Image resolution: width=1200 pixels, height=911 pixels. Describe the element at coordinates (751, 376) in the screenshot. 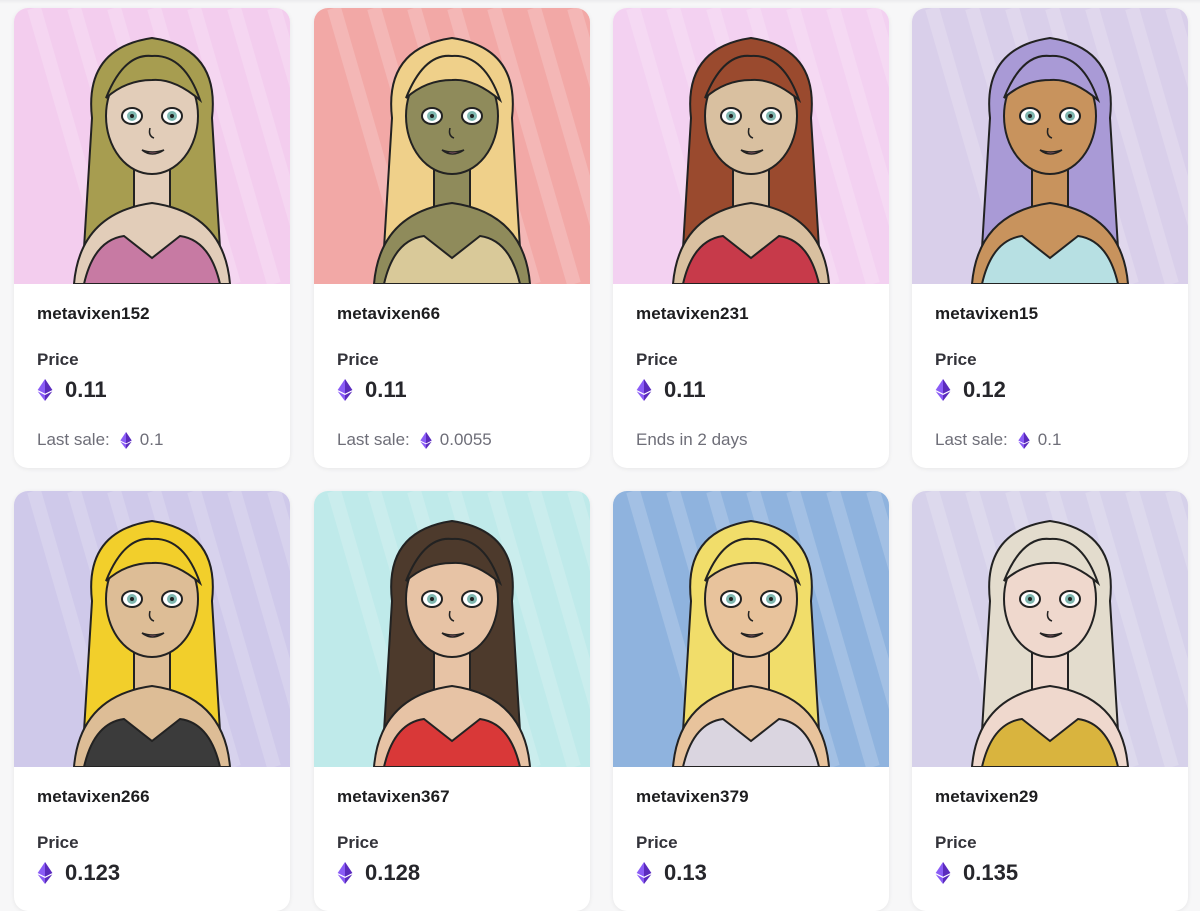

I see `card-info: metavixen231 Price 0.11 Ends in 2 days` at that location.